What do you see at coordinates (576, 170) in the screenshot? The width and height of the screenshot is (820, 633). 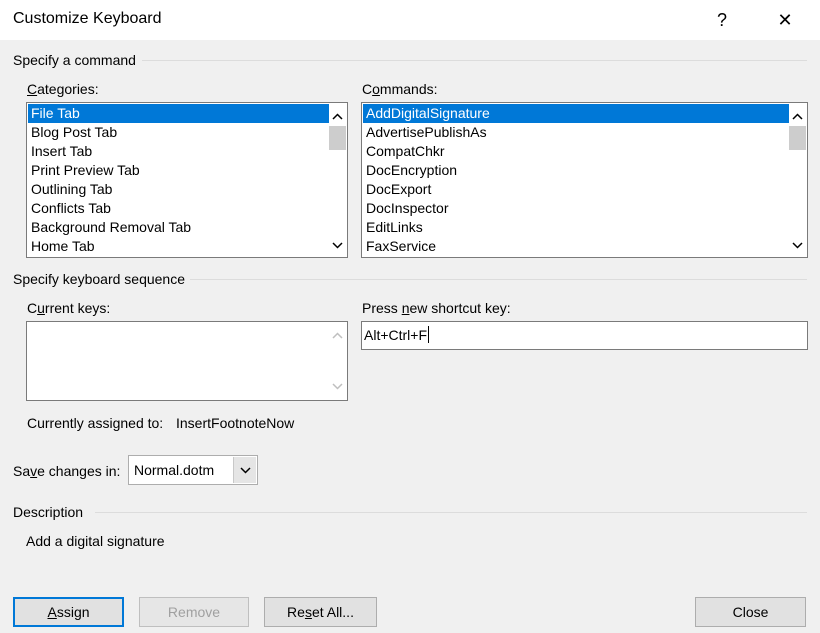 I see `list-item: DocEncryption` at bounding box center [576, 170].